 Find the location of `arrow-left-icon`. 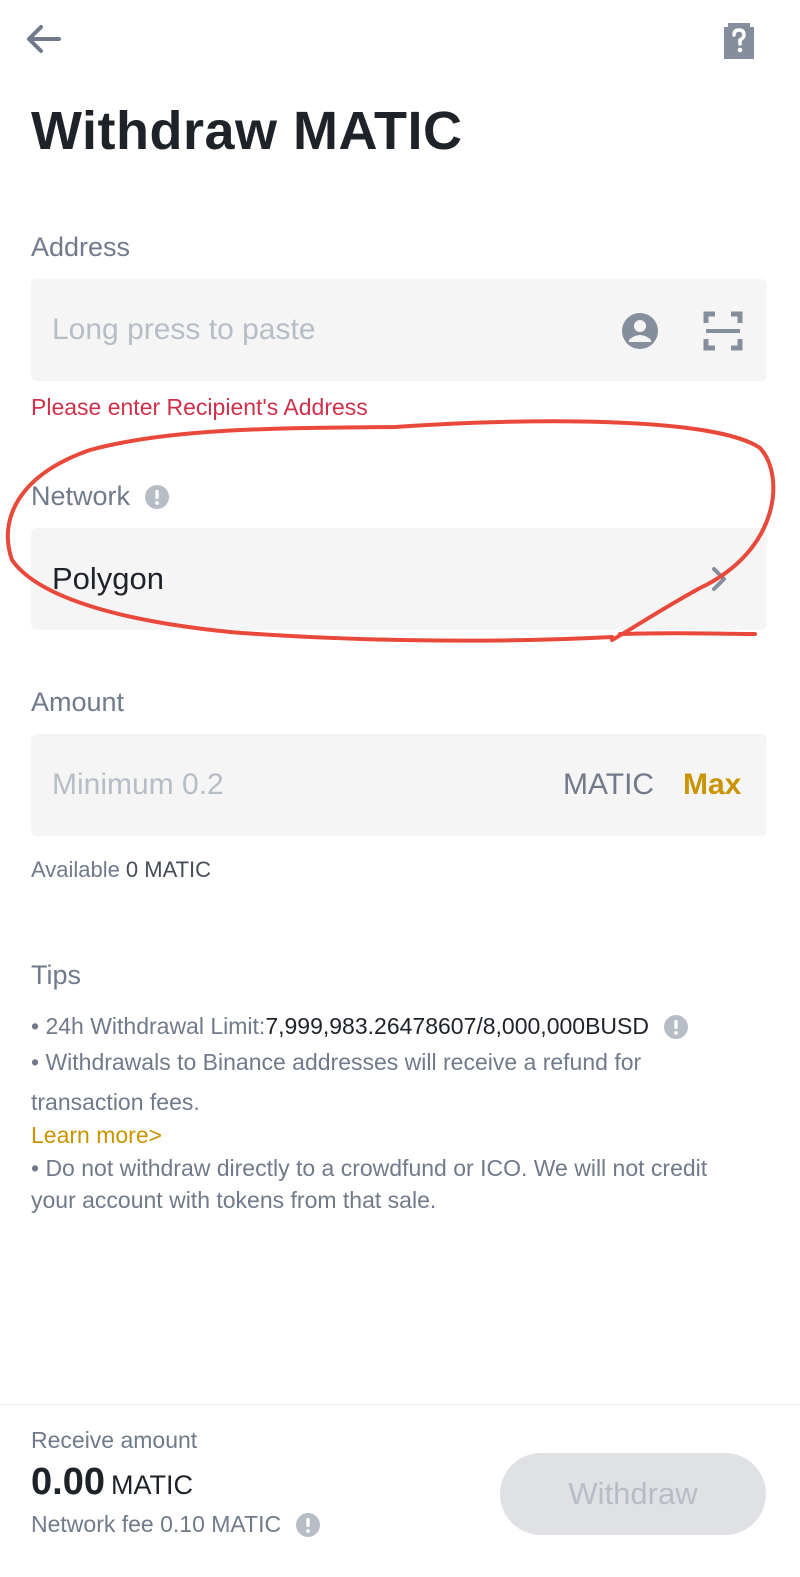

arrow-left-icon is located at coordinates (44, 39).